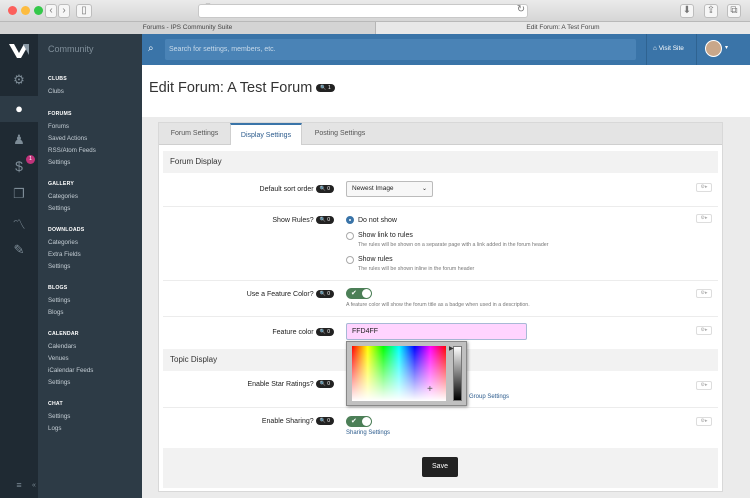 Image resolution: width=750 pixels, height=498 pixels. What do you see at coordinates (67, 138) in the screenshot?
I see `nav-saved-actions: Saved Actions` at bounding box center [67, 138].